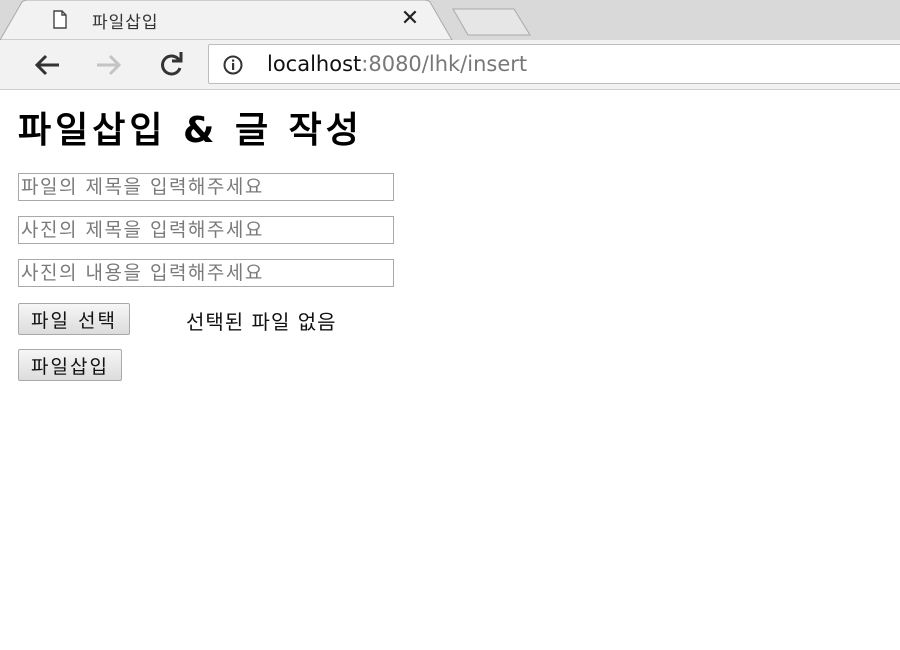  What do you see at coordinates (60, 19) in the screenshot?
I see `page-icon` at bounding box center [60, 19].